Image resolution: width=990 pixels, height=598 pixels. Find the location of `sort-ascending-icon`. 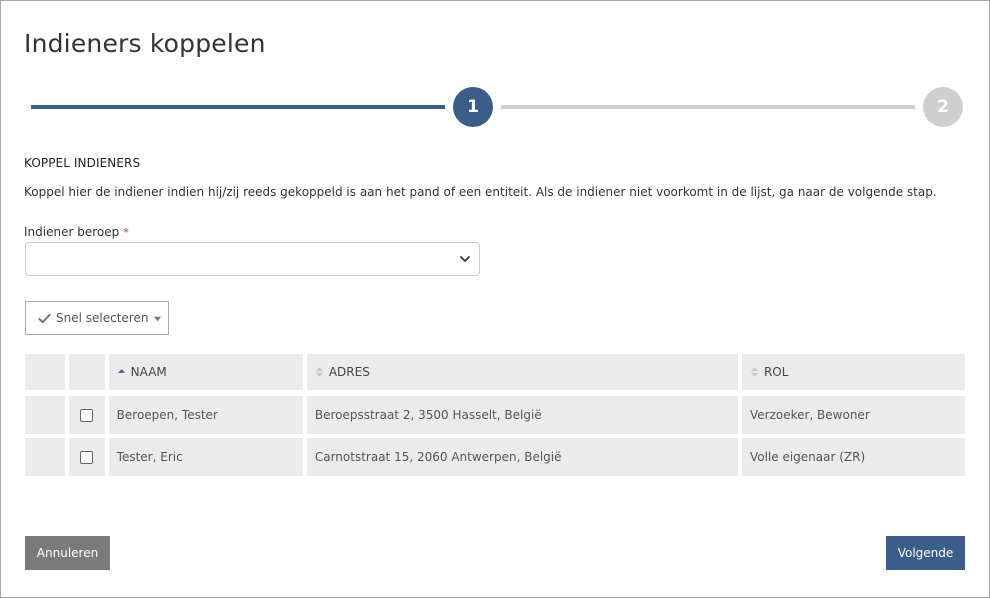

sort-ascending-icon is located at coordinates (121, 371).